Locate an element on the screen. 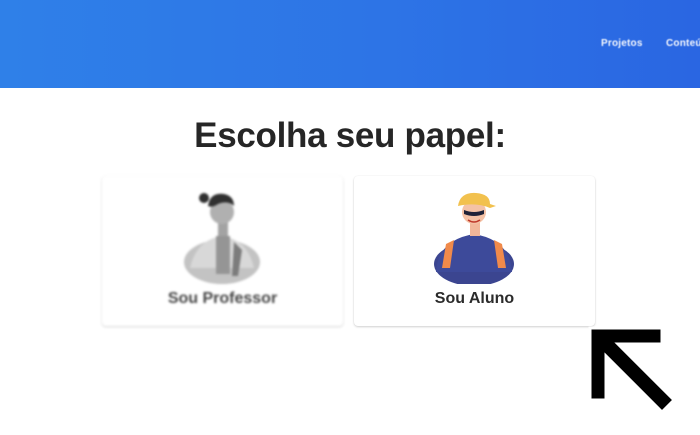 The height and width of the screenshot is (435, 700). nav-link-conteudos: Conteúdos is located at coordinates (683, 43).